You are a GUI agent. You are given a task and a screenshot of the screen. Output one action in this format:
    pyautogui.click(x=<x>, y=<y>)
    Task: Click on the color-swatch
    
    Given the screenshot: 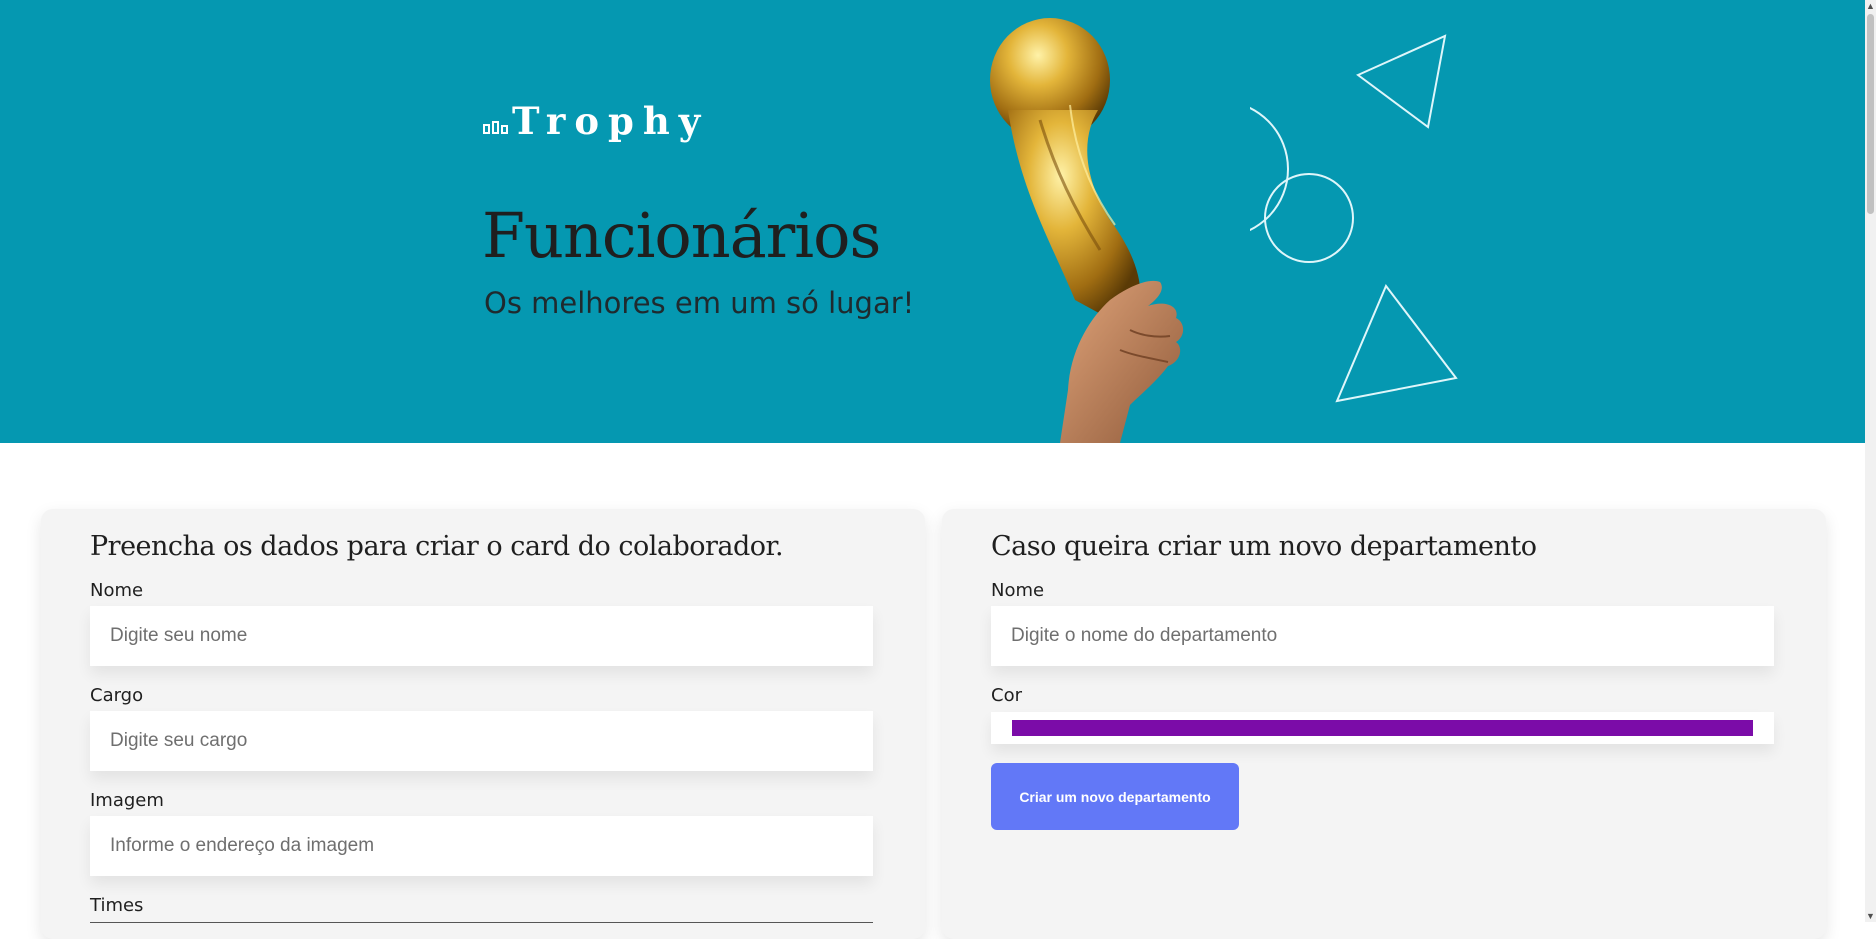 What is the action you would take?
    pyautogui.click(x=1382, y=728)
    